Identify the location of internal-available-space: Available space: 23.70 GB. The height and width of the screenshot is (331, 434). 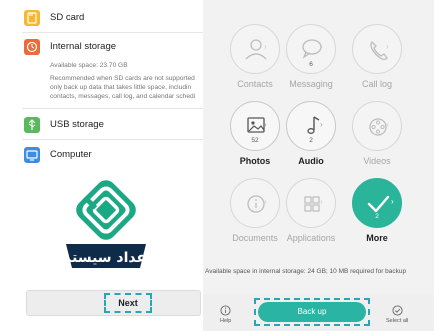
(89, 65).